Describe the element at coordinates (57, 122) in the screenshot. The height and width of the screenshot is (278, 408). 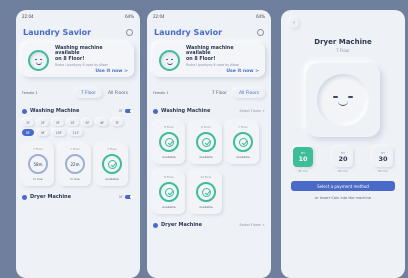
I see `chip-3f: 3F` at that location.